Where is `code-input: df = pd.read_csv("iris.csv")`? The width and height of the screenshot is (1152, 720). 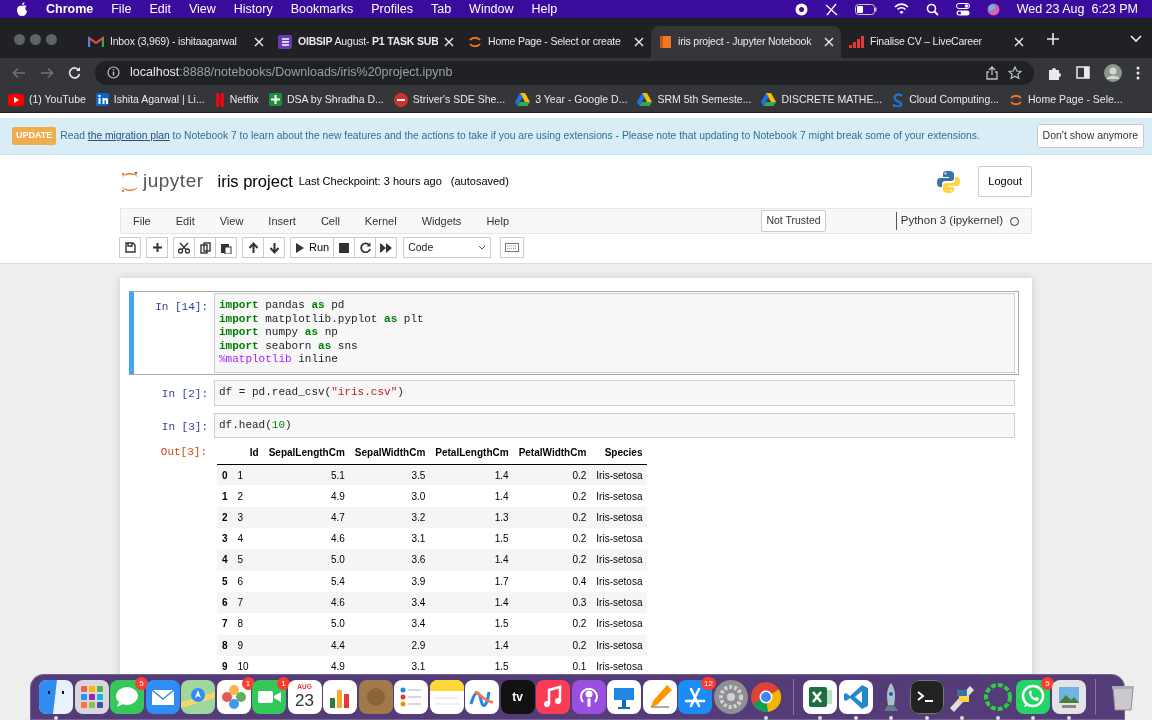
code-input: df = pd.read_csv("iris.csv") is located at coordinates (614, 392).